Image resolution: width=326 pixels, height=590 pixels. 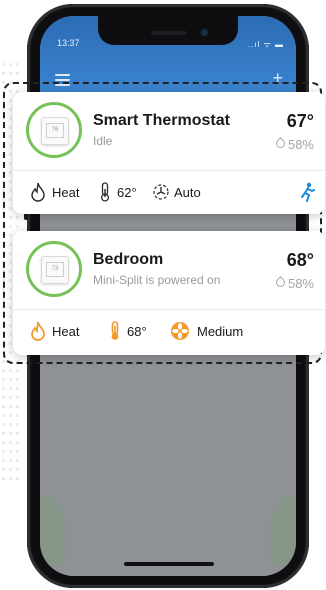 I want to click on status-icons: ..ıl ᯤ ▬, so click(x=265, y=44).